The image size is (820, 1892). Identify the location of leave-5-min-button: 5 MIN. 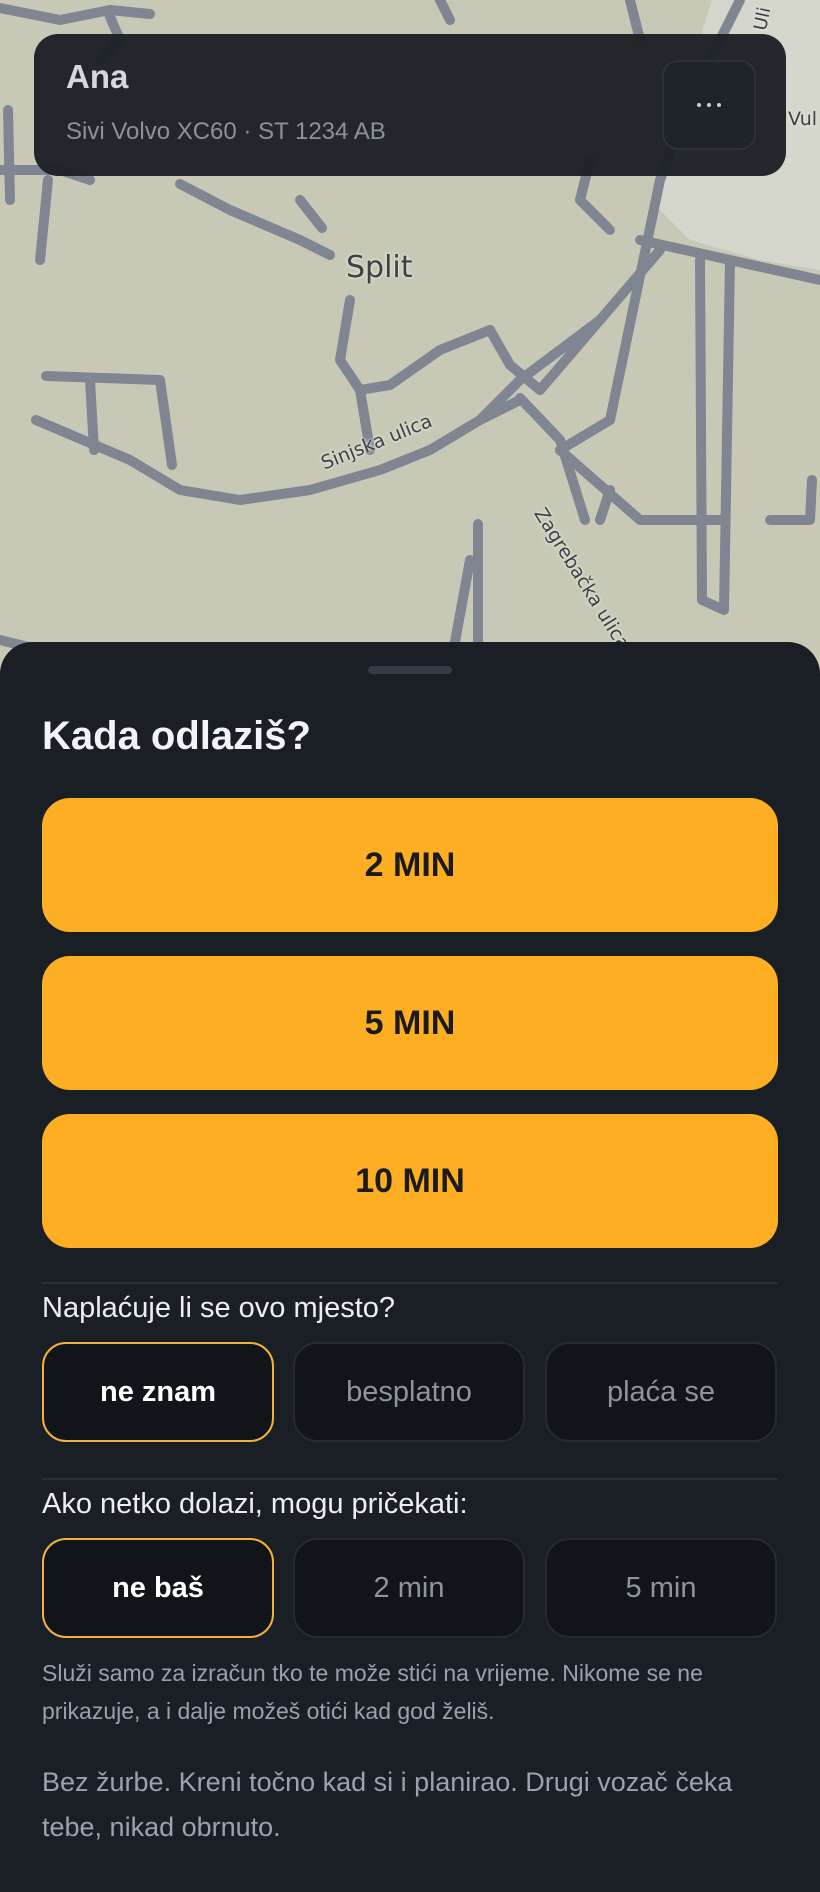
(410, 1023).